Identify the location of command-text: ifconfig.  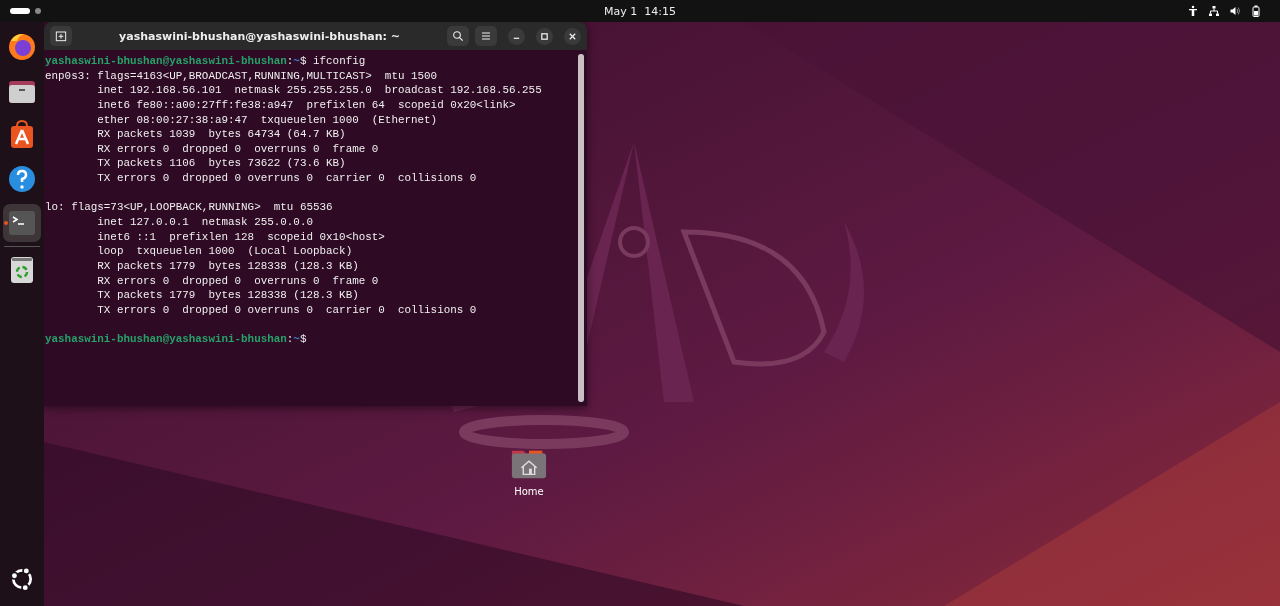
(339, 61).